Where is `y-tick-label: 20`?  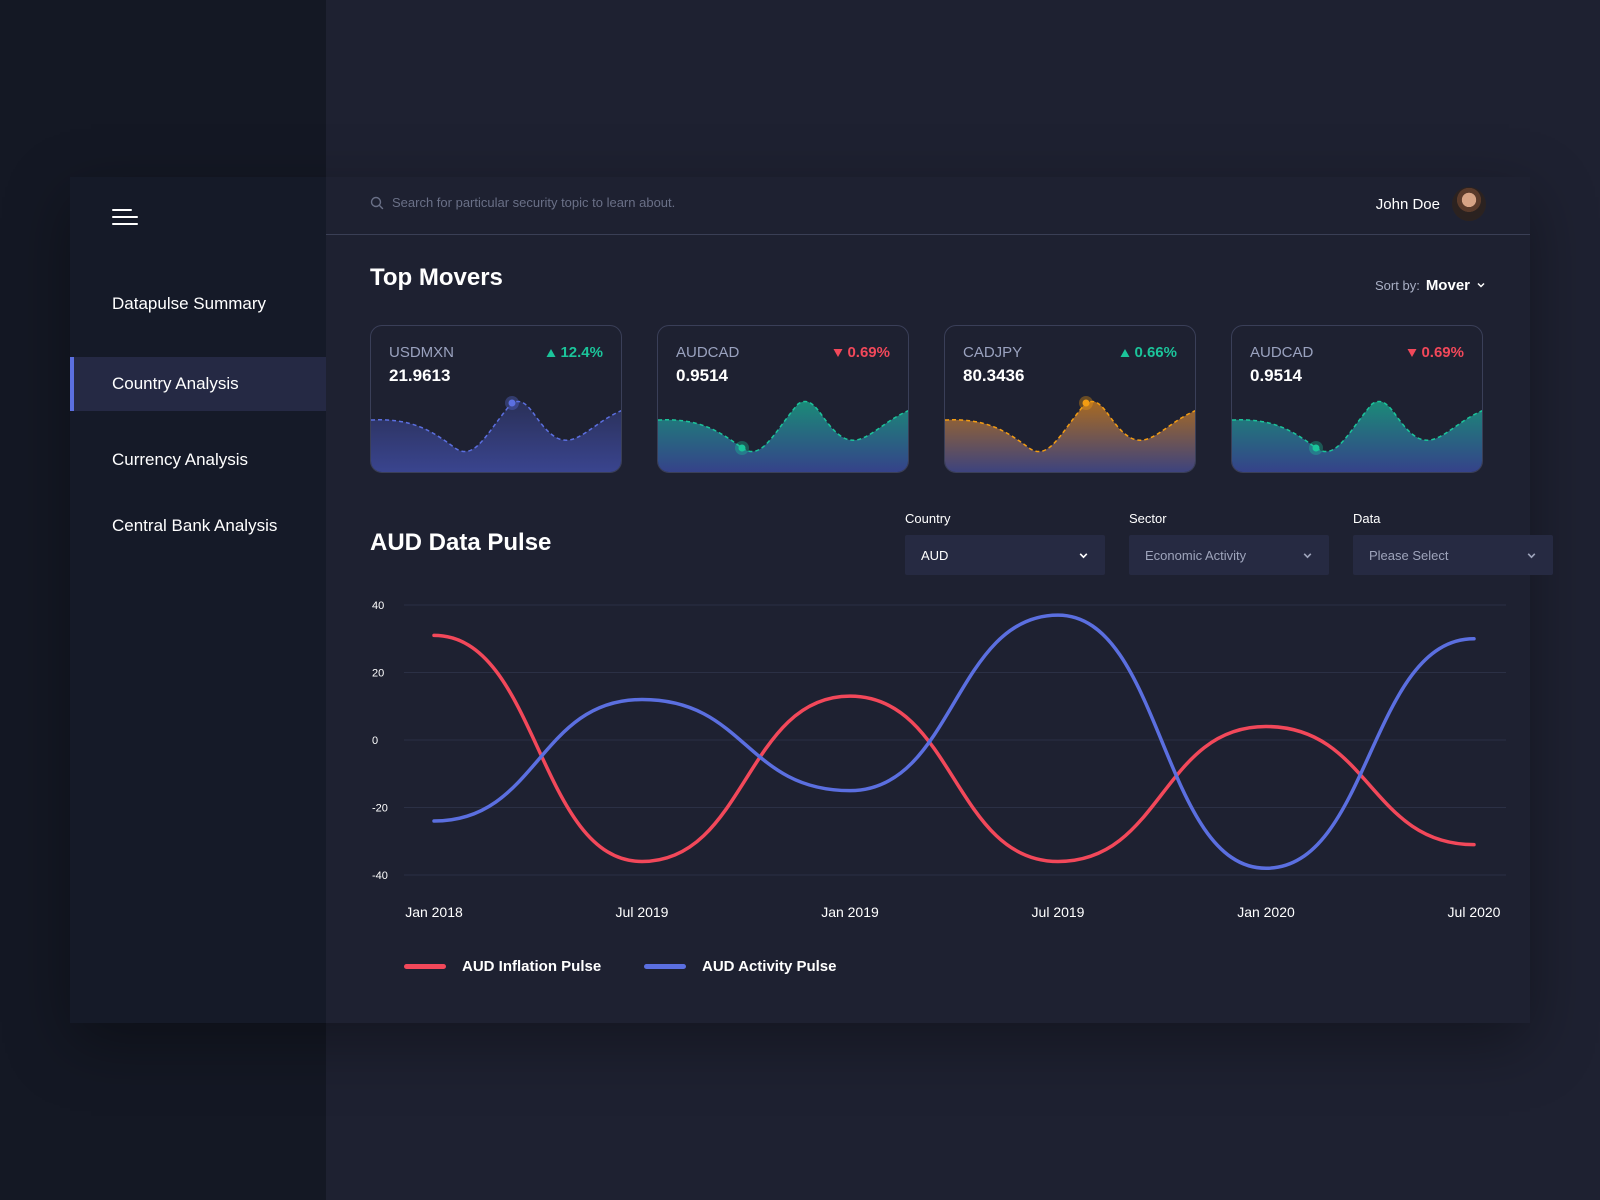 y-tick-label: 20 is located at coordinates (378, 674).